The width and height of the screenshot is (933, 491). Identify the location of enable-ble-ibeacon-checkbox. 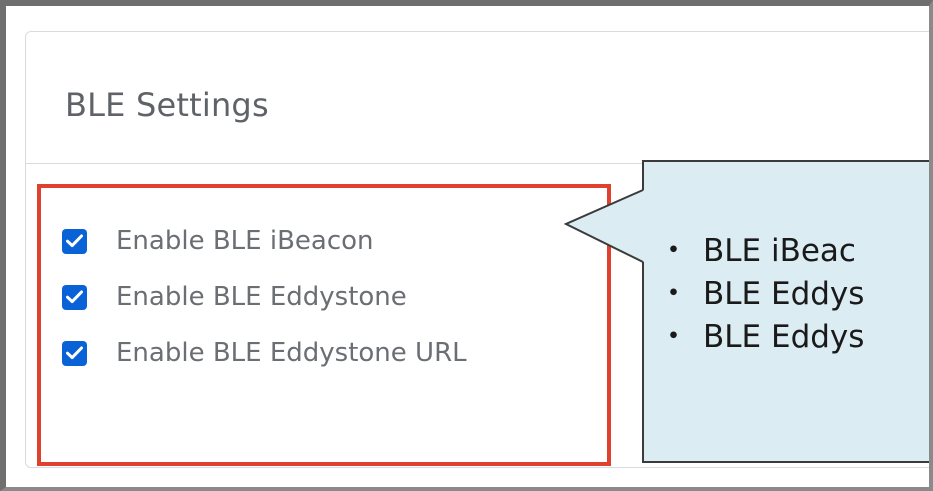
(74, 241).